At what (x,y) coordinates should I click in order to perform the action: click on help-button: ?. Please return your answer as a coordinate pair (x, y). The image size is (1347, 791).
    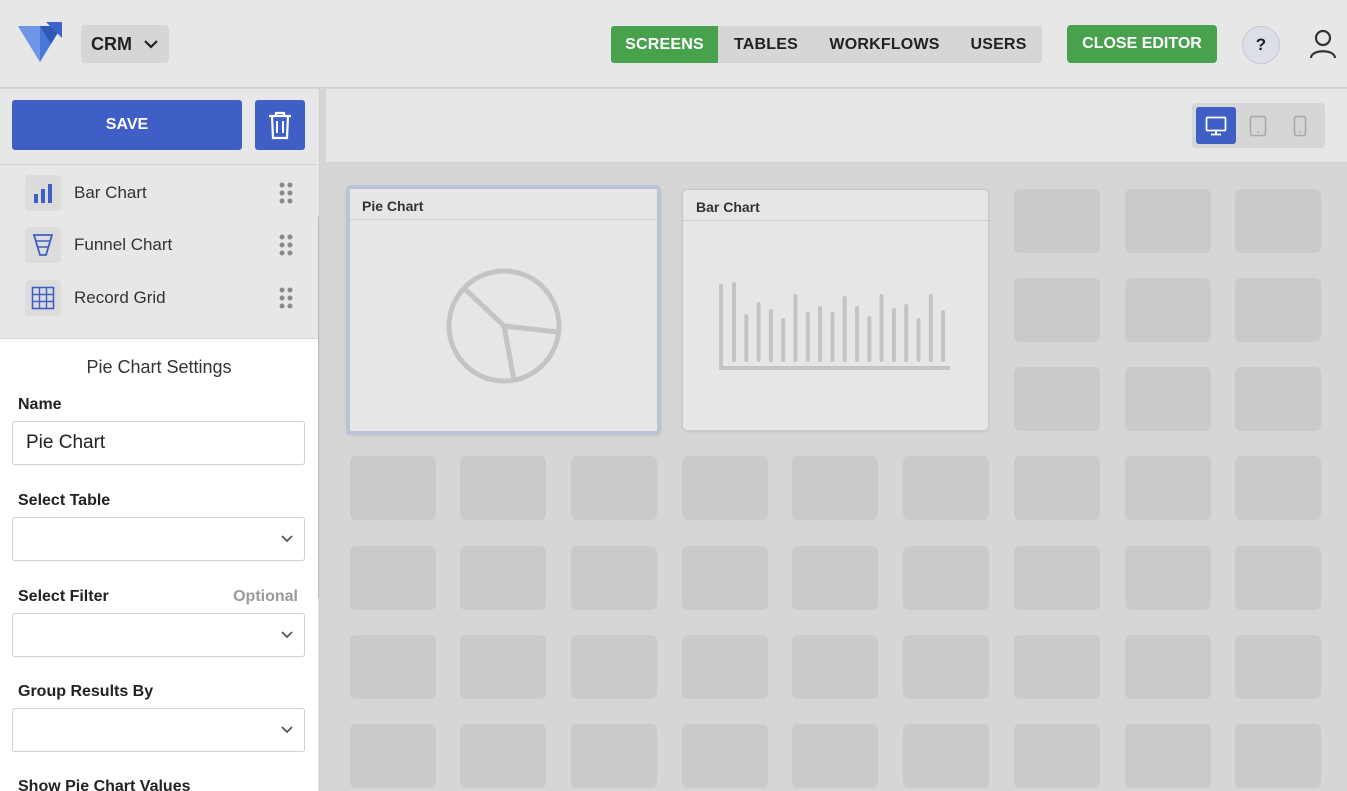
    Looking at the image, I should click on (1261, 45).